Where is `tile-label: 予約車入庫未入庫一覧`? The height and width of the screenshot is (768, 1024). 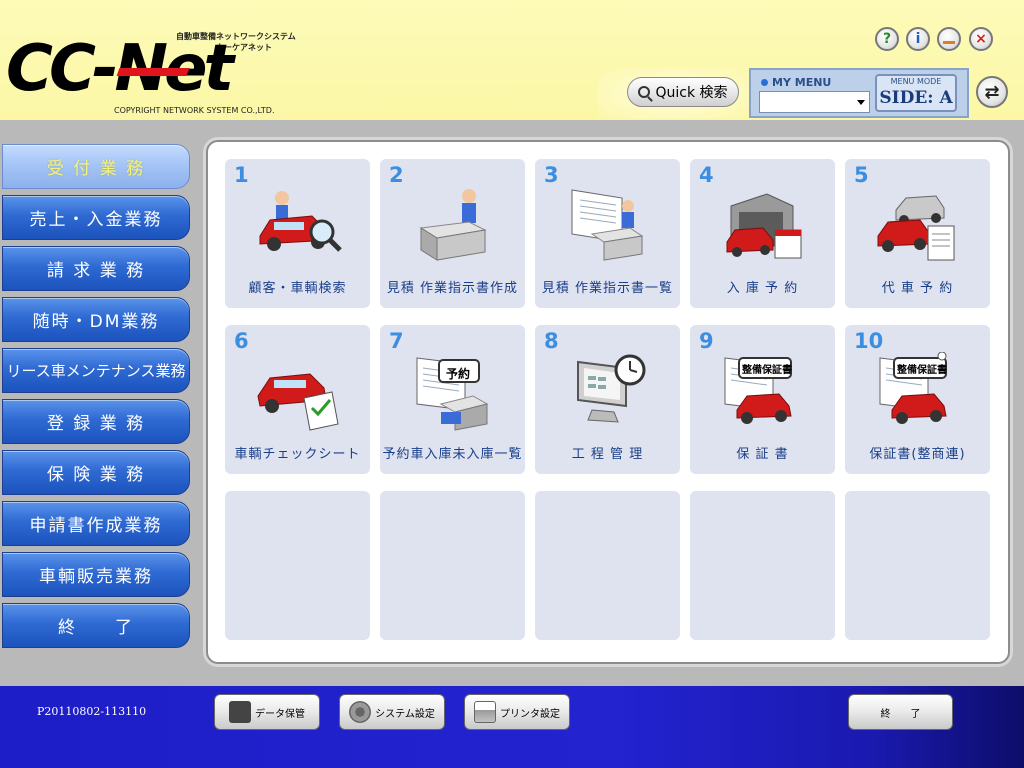
tile-label: 予約車入庫未入庫一覧 is located at coordinates (452, 454).